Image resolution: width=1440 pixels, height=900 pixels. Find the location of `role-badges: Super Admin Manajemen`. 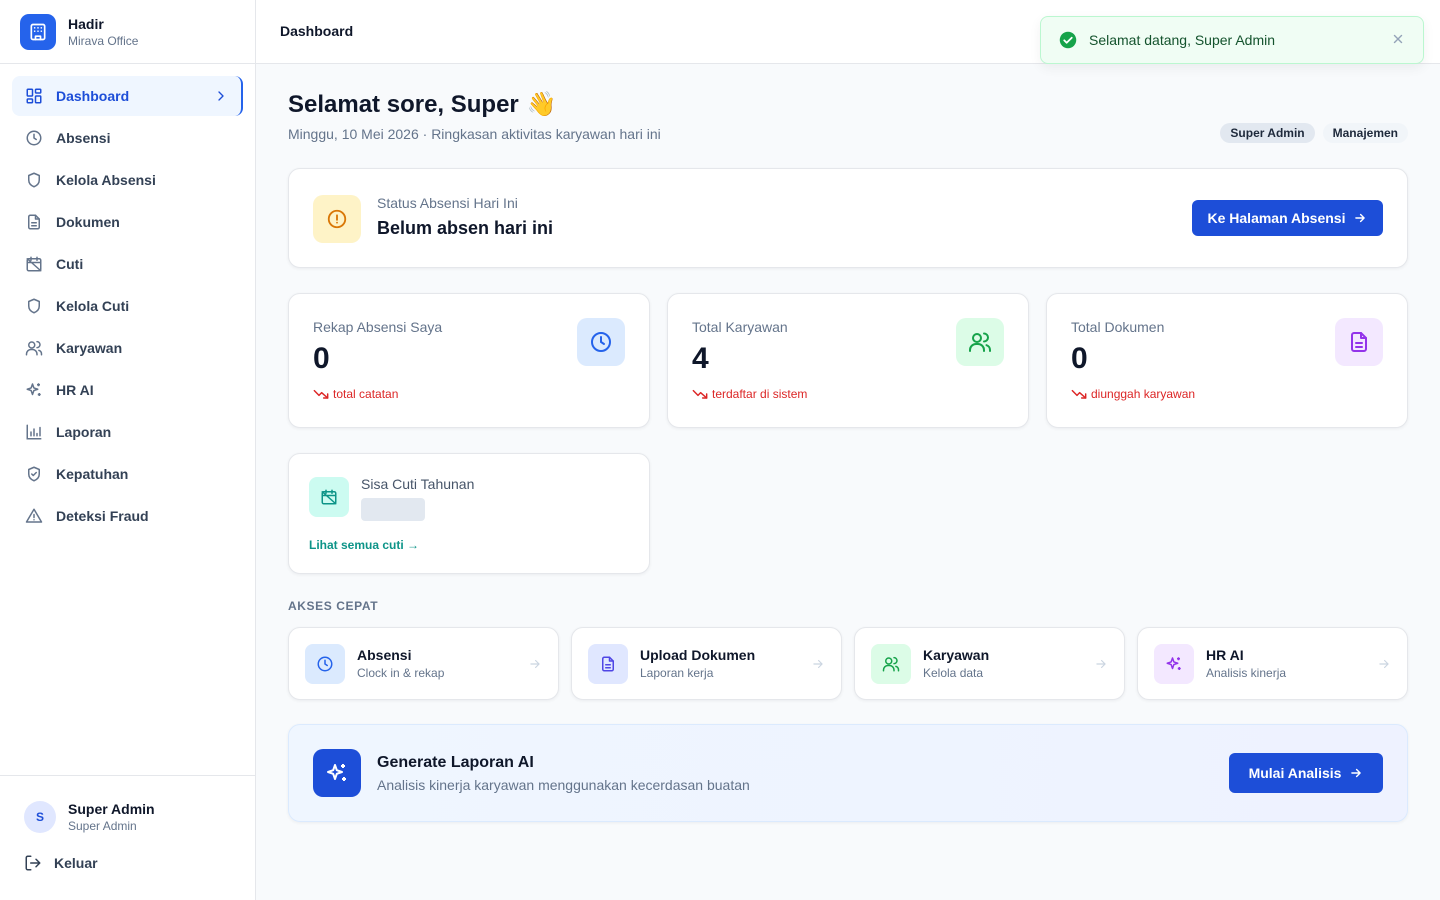

role-badges: Super Admin Manajemen is located at coordinates (1310, 133).